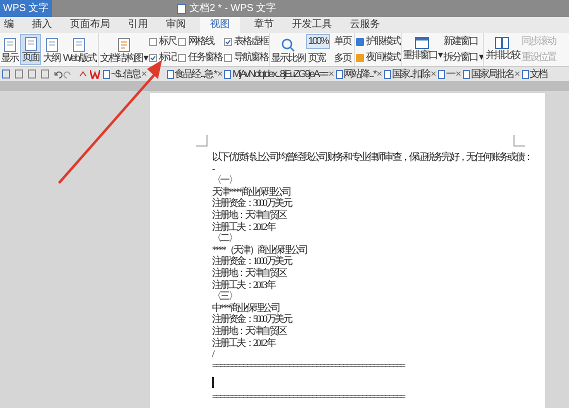  What do you see at coordinates (124, 58) in the screenshot?
I see `document-map-button: 文档结构图 ▾` at bounding box center [124, 58].